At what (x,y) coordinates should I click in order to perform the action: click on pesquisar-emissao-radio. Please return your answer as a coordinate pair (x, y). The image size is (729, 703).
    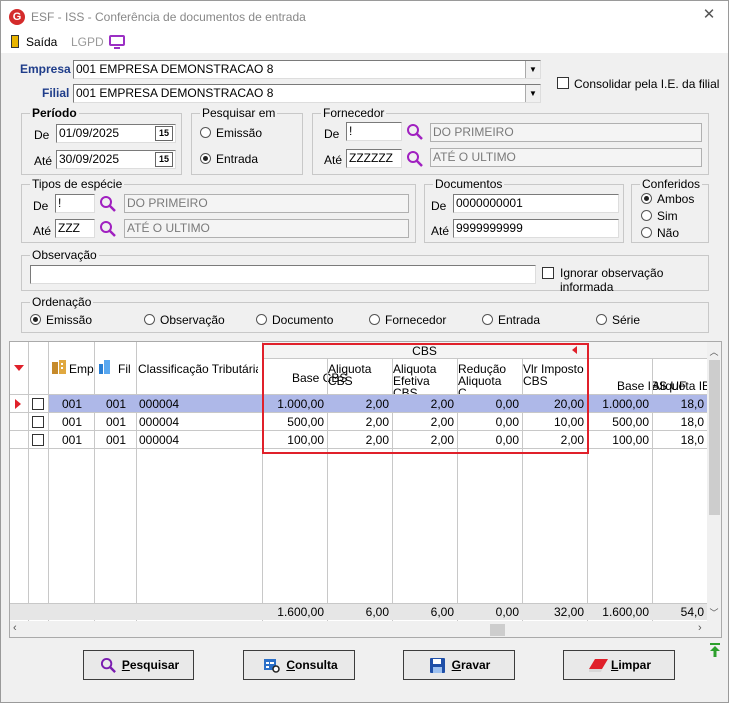
    Looking at the image, I should click on (205, 132).